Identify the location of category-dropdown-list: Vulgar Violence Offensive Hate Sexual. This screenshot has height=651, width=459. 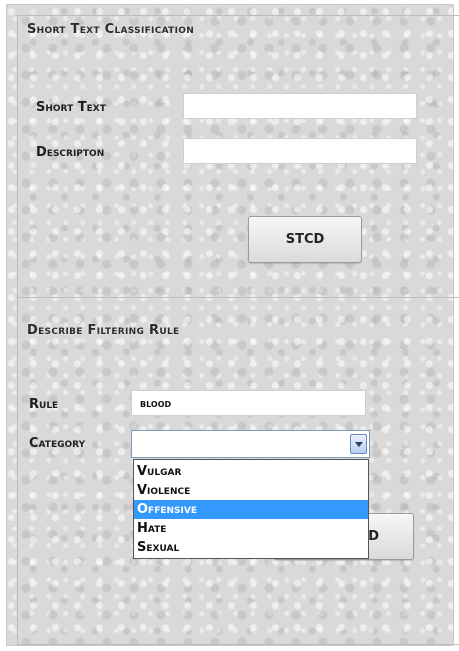
(251, 509).